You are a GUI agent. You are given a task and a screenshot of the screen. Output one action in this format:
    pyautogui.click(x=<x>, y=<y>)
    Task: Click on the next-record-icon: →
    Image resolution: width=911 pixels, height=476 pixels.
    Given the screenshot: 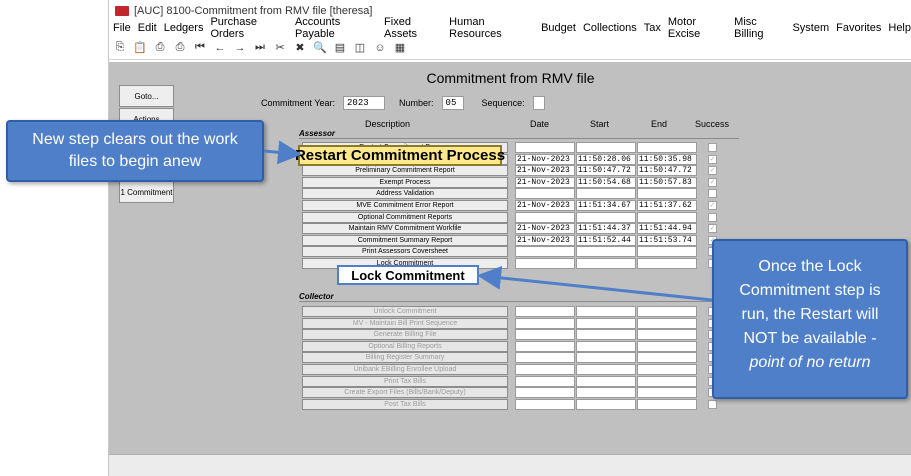 What is the action you would take?
    pyautogui.click(x=240, y=48)
    